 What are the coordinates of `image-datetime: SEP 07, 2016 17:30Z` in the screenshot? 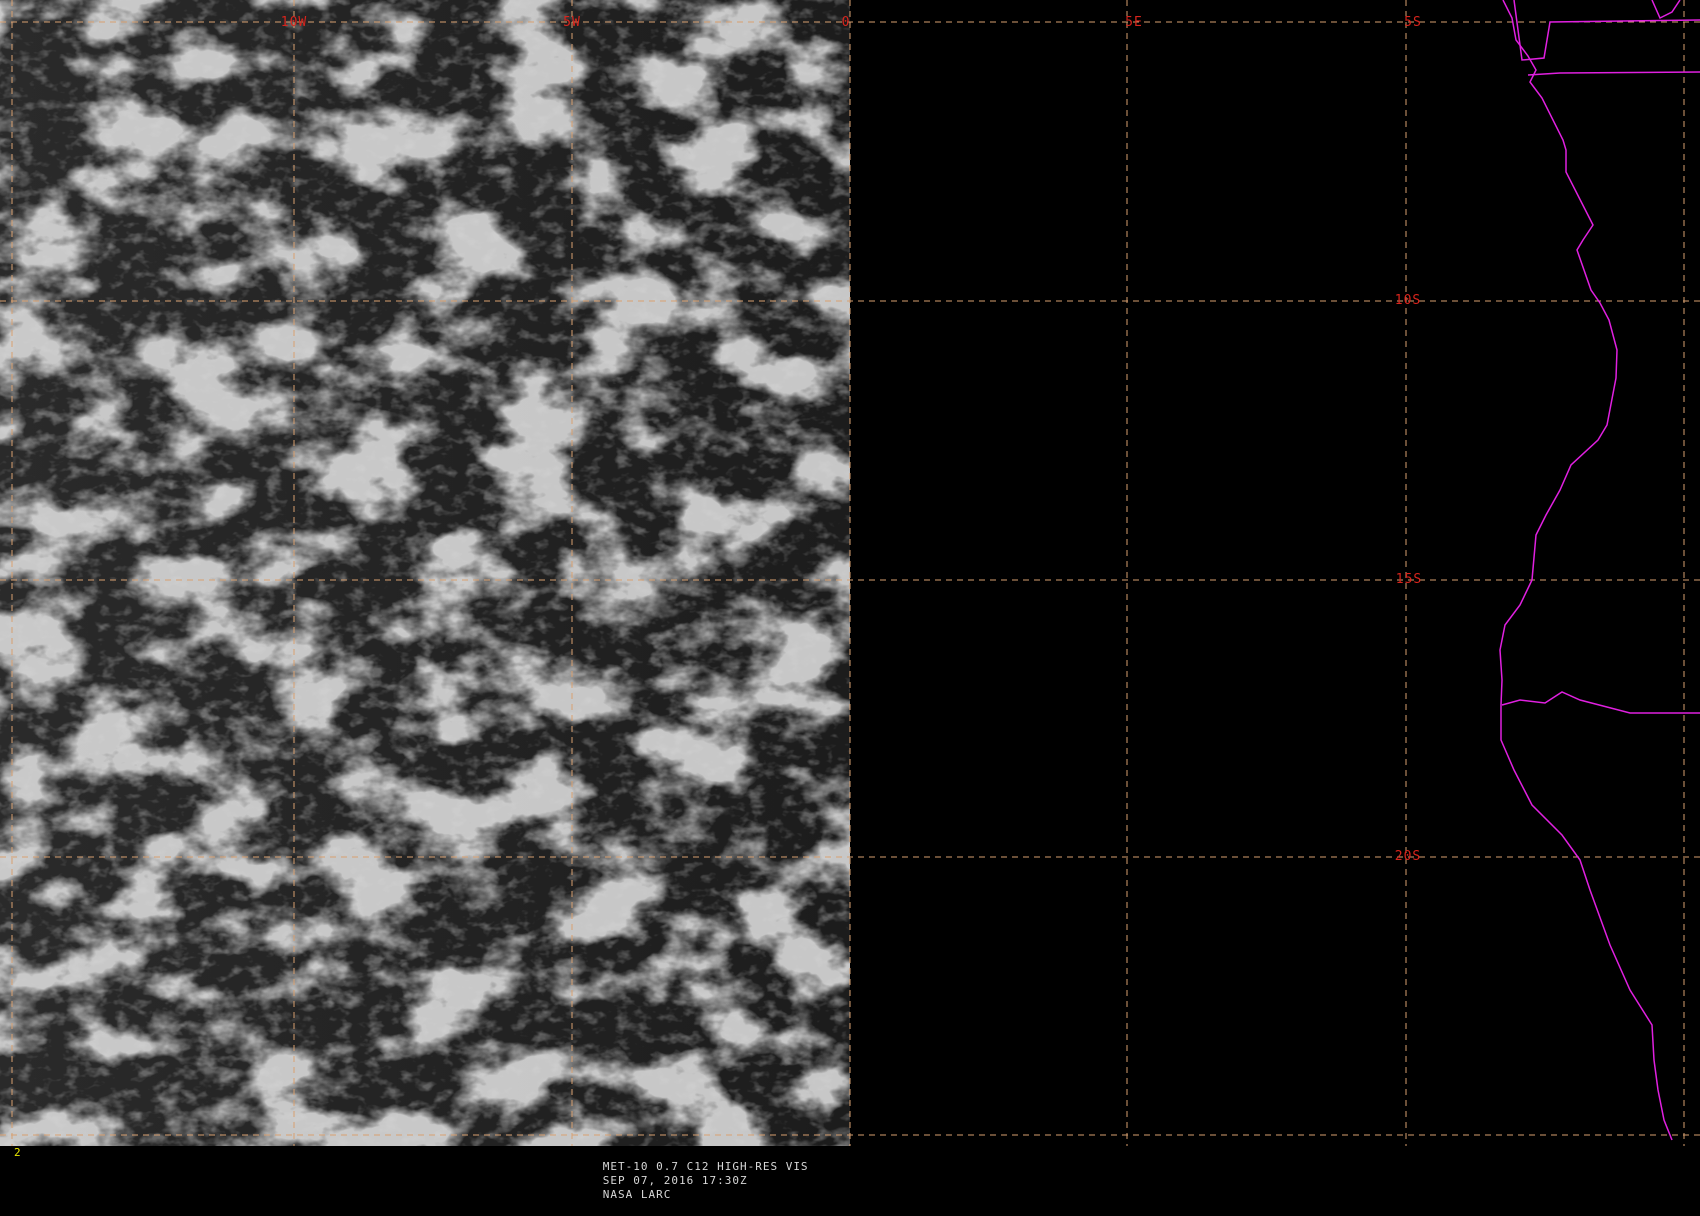 It's located at (675, 1180).